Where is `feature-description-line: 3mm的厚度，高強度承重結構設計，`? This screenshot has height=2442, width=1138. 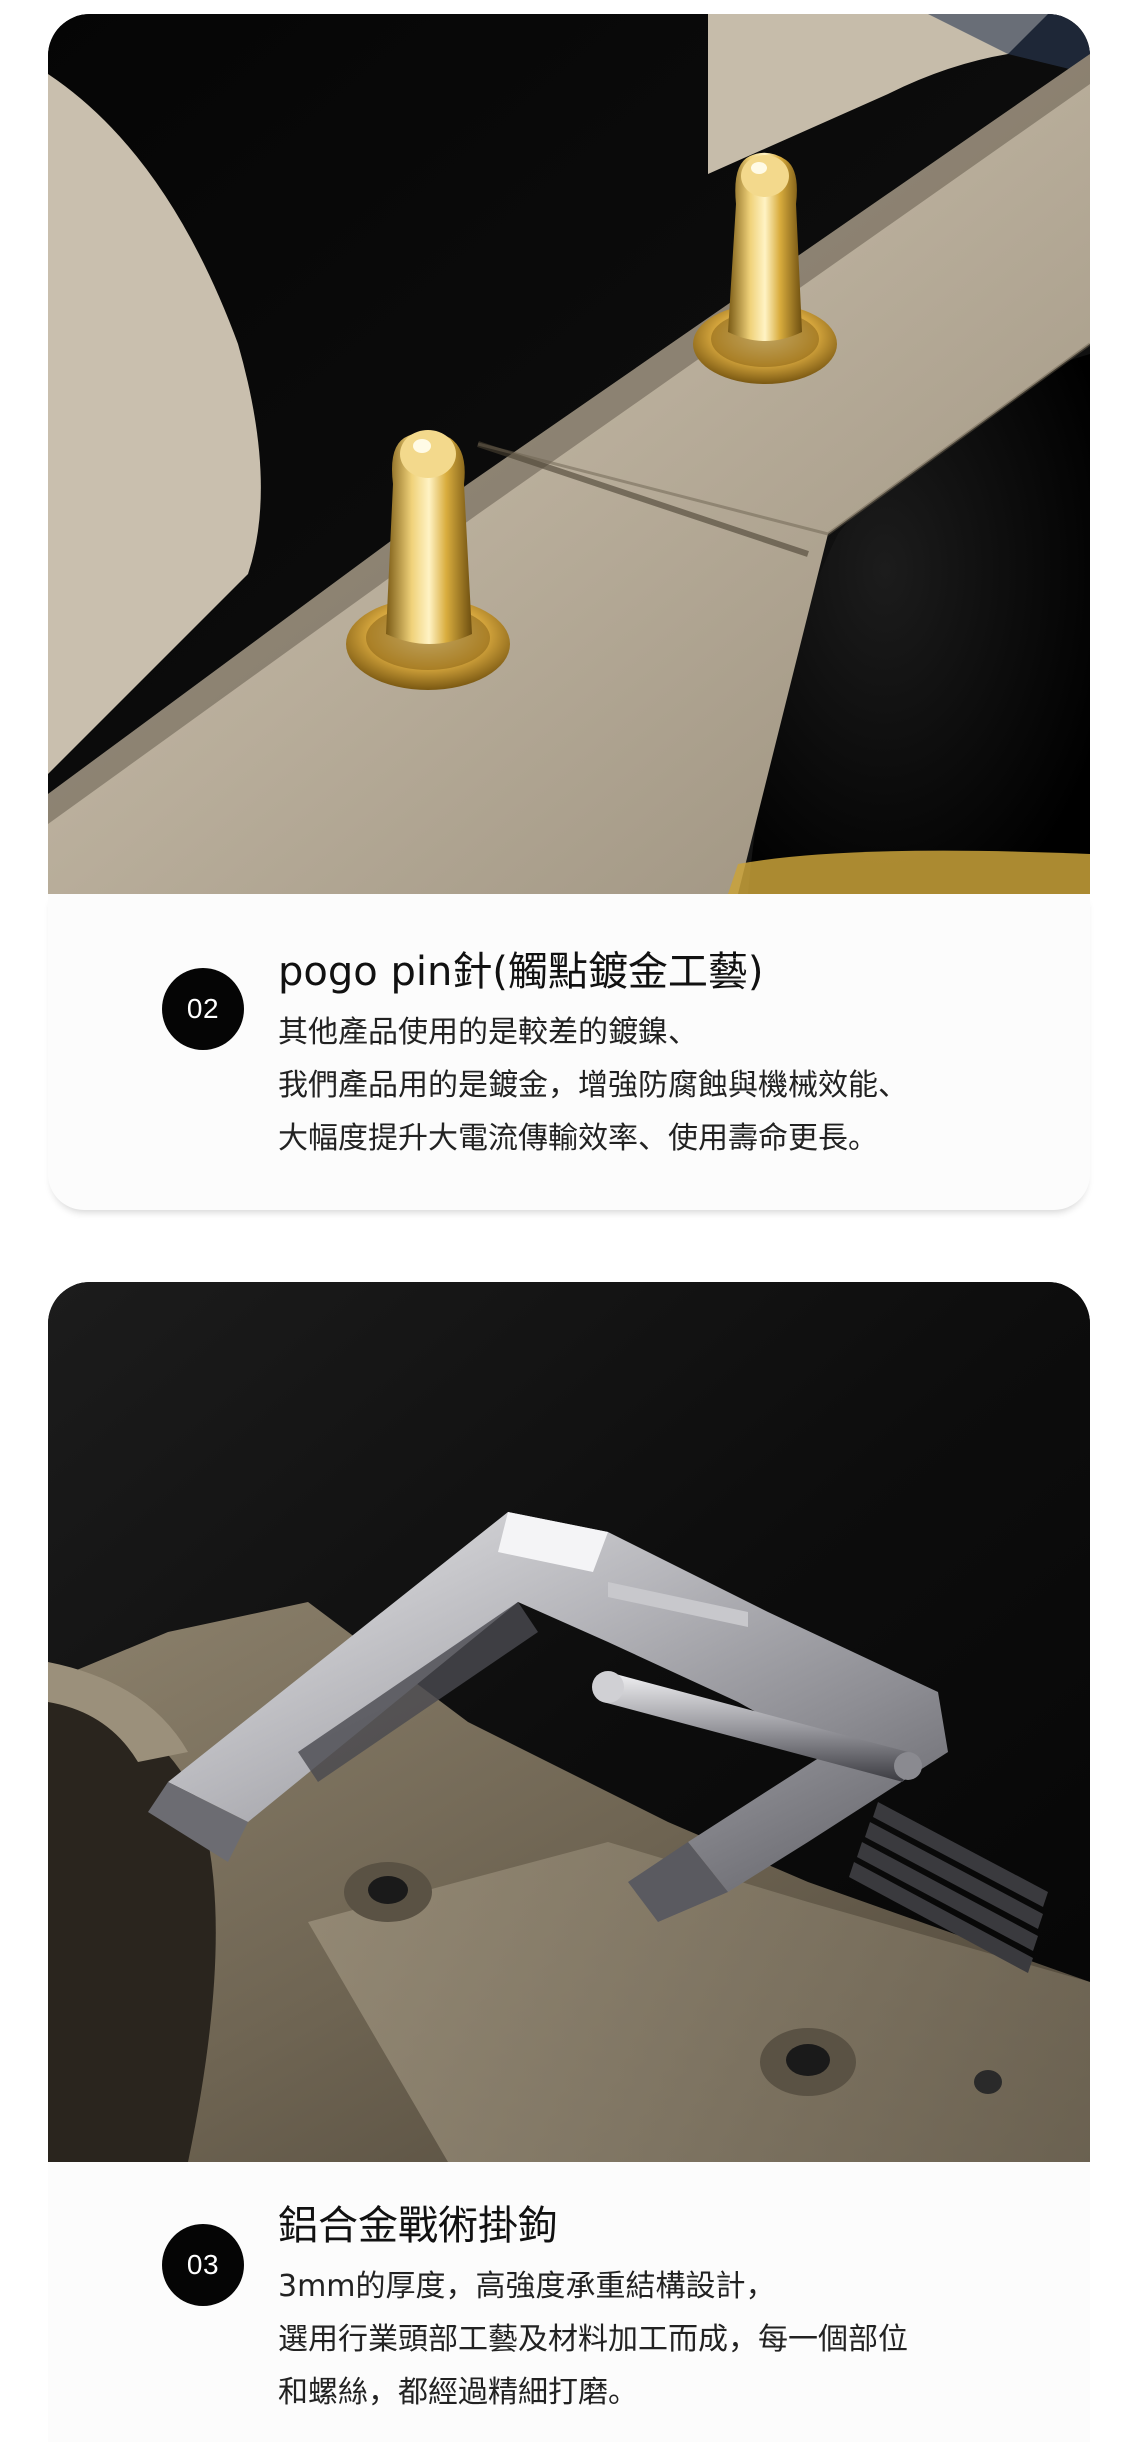
feature-description-line: 3mm的厚度，高強度承重結構設計， is located at coordinates (527, 2286).